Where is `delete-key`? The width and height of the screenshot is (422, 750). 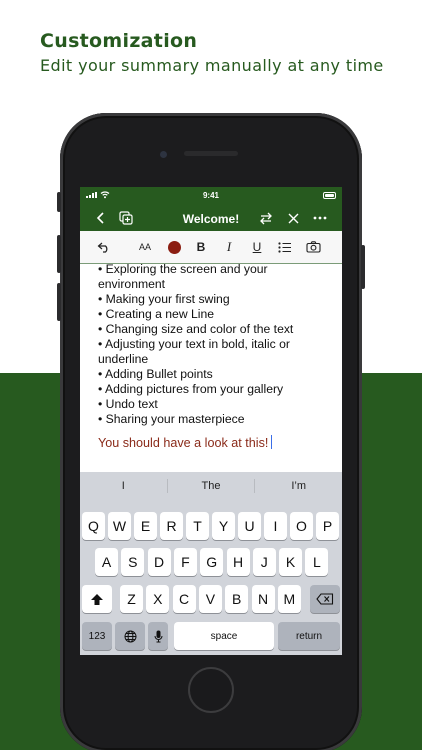 delete-key is located at coordinates (325, 599).